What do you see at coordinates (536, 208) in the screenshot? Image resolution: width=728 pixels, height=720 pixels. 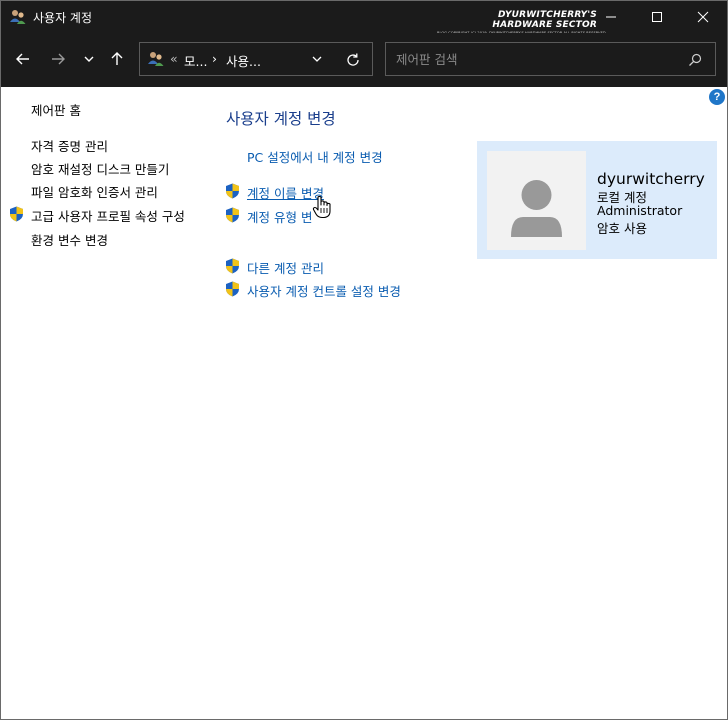 I see `user-avatar-icon` at bounding box center [536, 208].